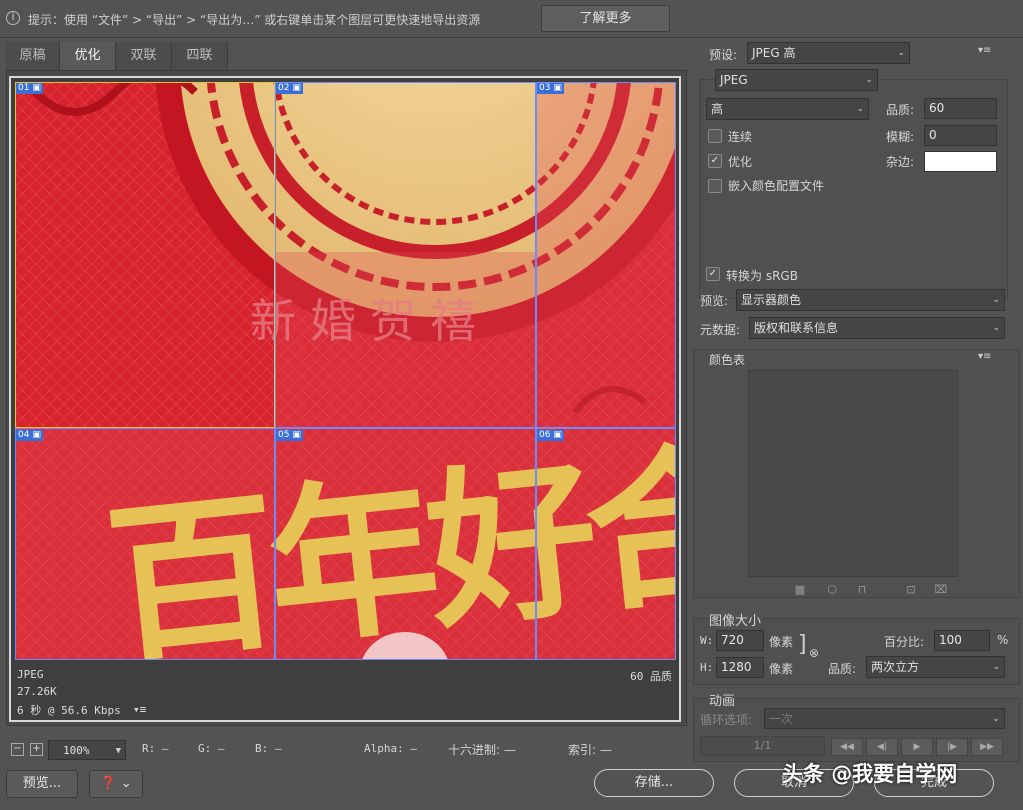 The width and height of the screenshot is (1023, 810). What do you see at coordinates (911, 590) in the screenshot?
I see `new-color-icon: ⊡` at bounding box center [911, 590].